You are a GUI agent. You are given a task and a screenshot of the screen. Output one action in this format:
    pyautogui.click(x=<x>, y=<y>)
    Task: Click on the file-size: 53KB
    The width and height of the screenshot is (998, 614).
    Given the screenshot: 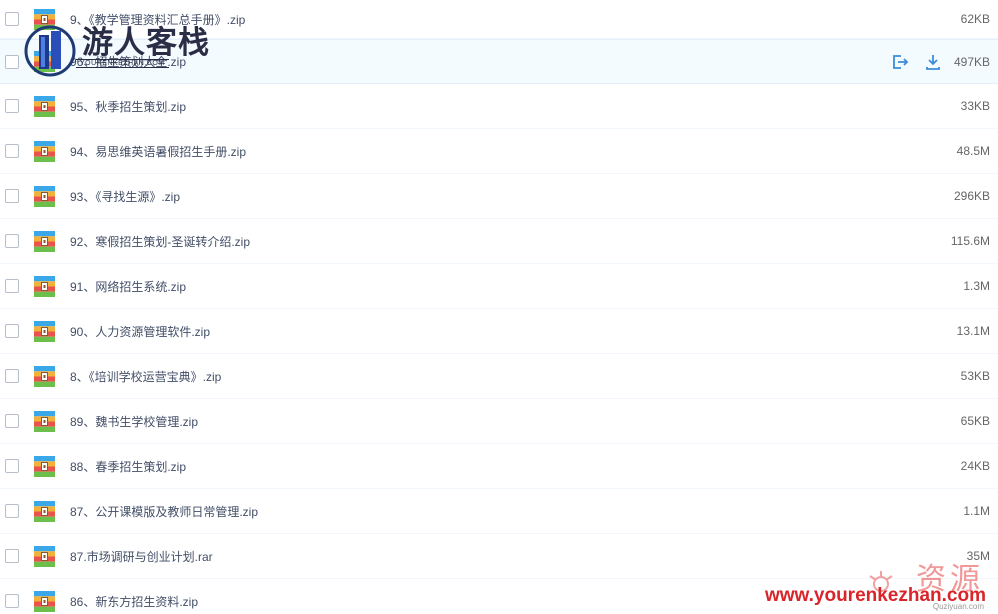 What is the action you would take?
    pyautogui.click(x=975, y=376)
    